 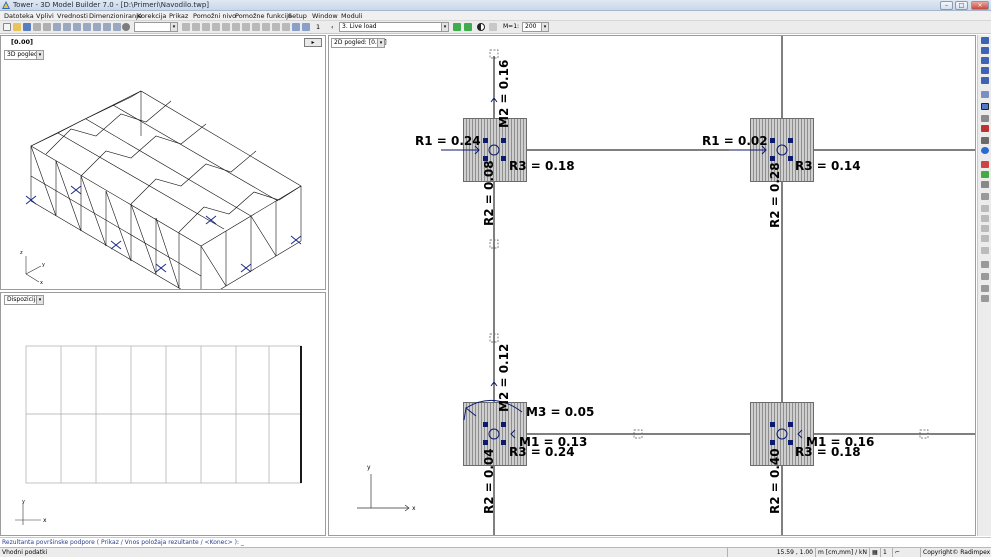 I want to click on plan-axis-y-label: y, so click(x=23, y=502).